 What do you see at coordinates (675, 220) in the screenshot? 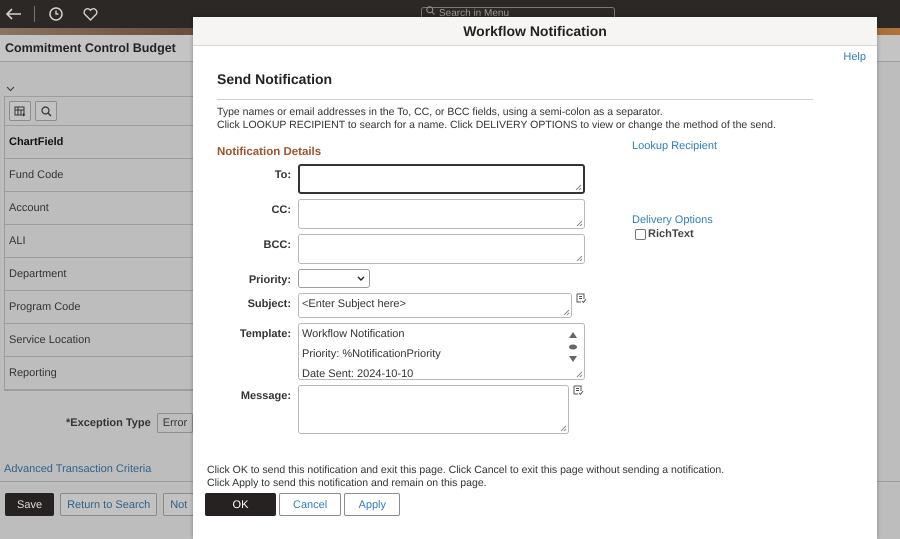
I see `delivery-options-link: Delivery Options` at bounding box center [675, 220].